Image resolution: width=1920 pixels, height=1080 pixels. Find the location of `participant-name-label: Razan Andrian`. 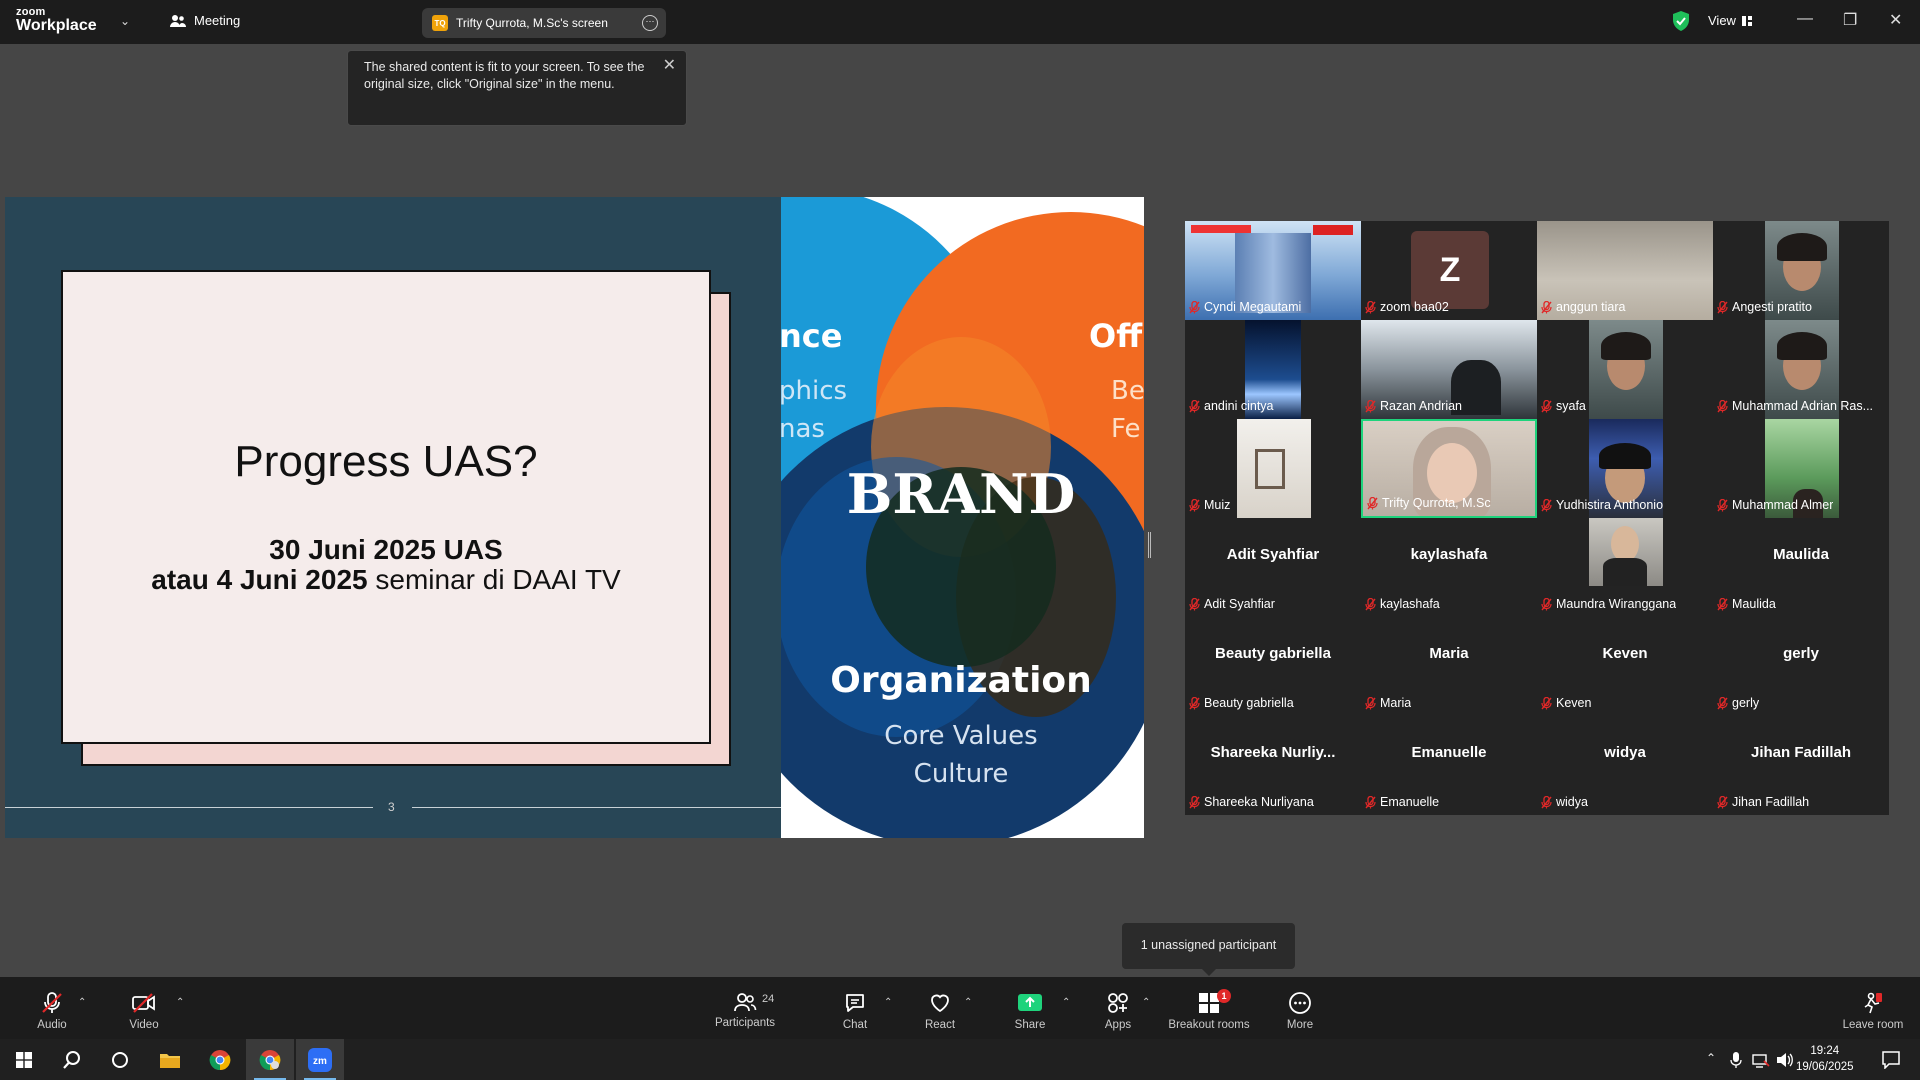

participant-name-label: Razan Andrian is located at coordinates (1413, 406).